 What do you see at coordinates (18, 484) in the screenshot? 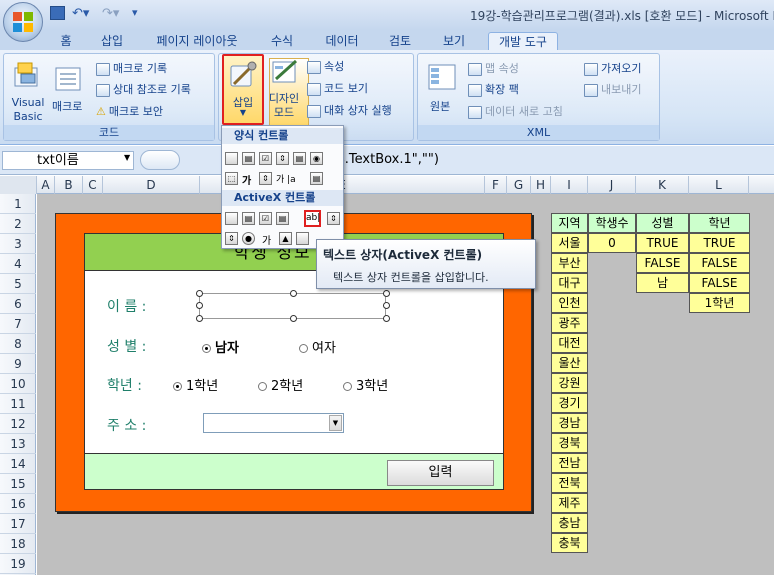
I see `row-header: 15` at bounding box center [18, 484].